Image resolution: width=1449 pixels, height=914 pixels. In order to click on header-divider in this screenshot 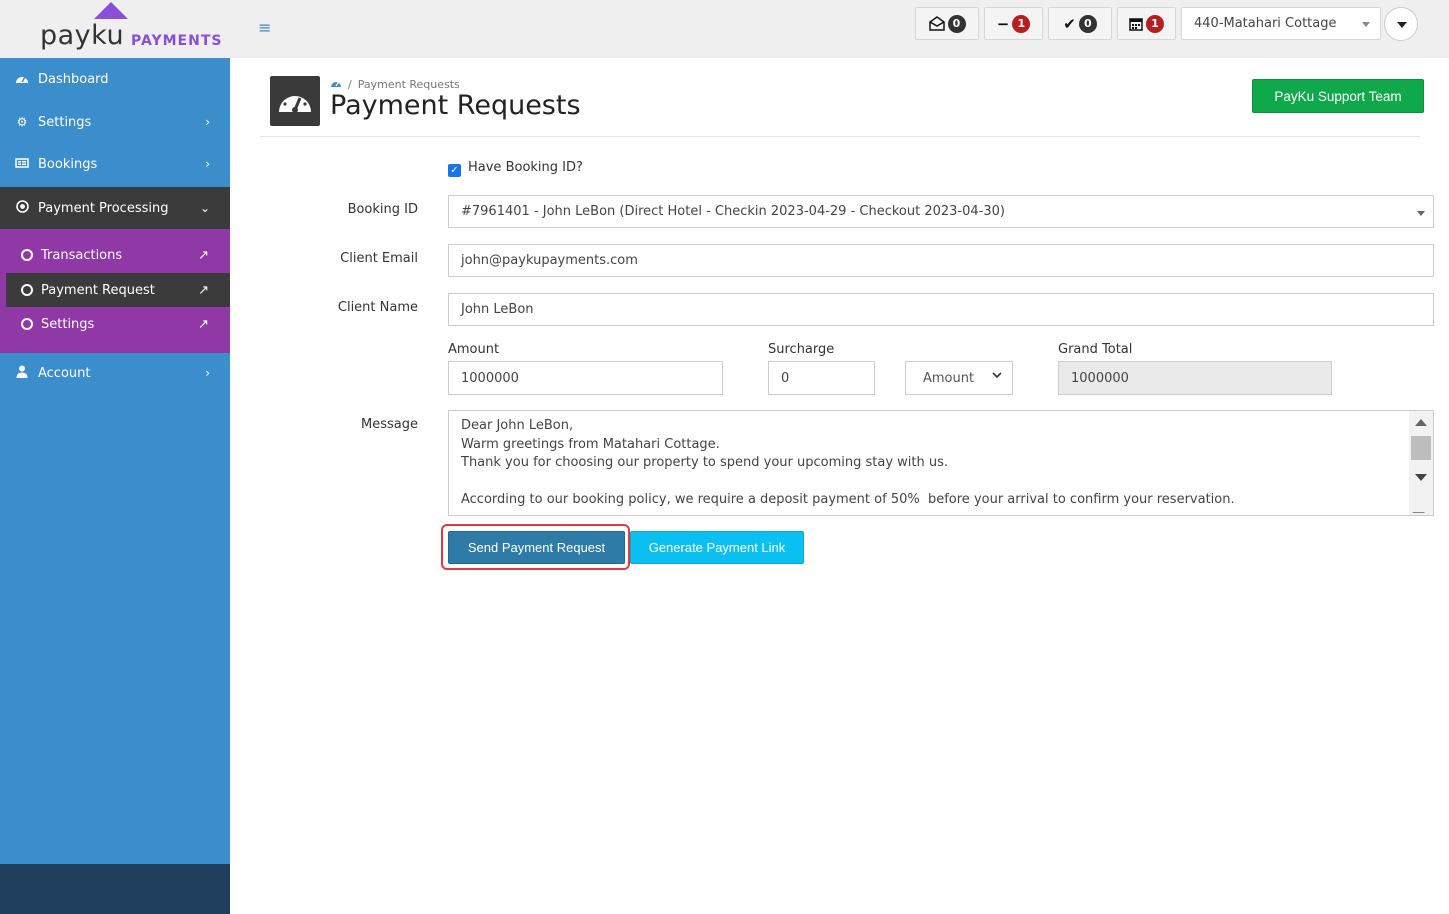, I will do `click(840, 136)`.